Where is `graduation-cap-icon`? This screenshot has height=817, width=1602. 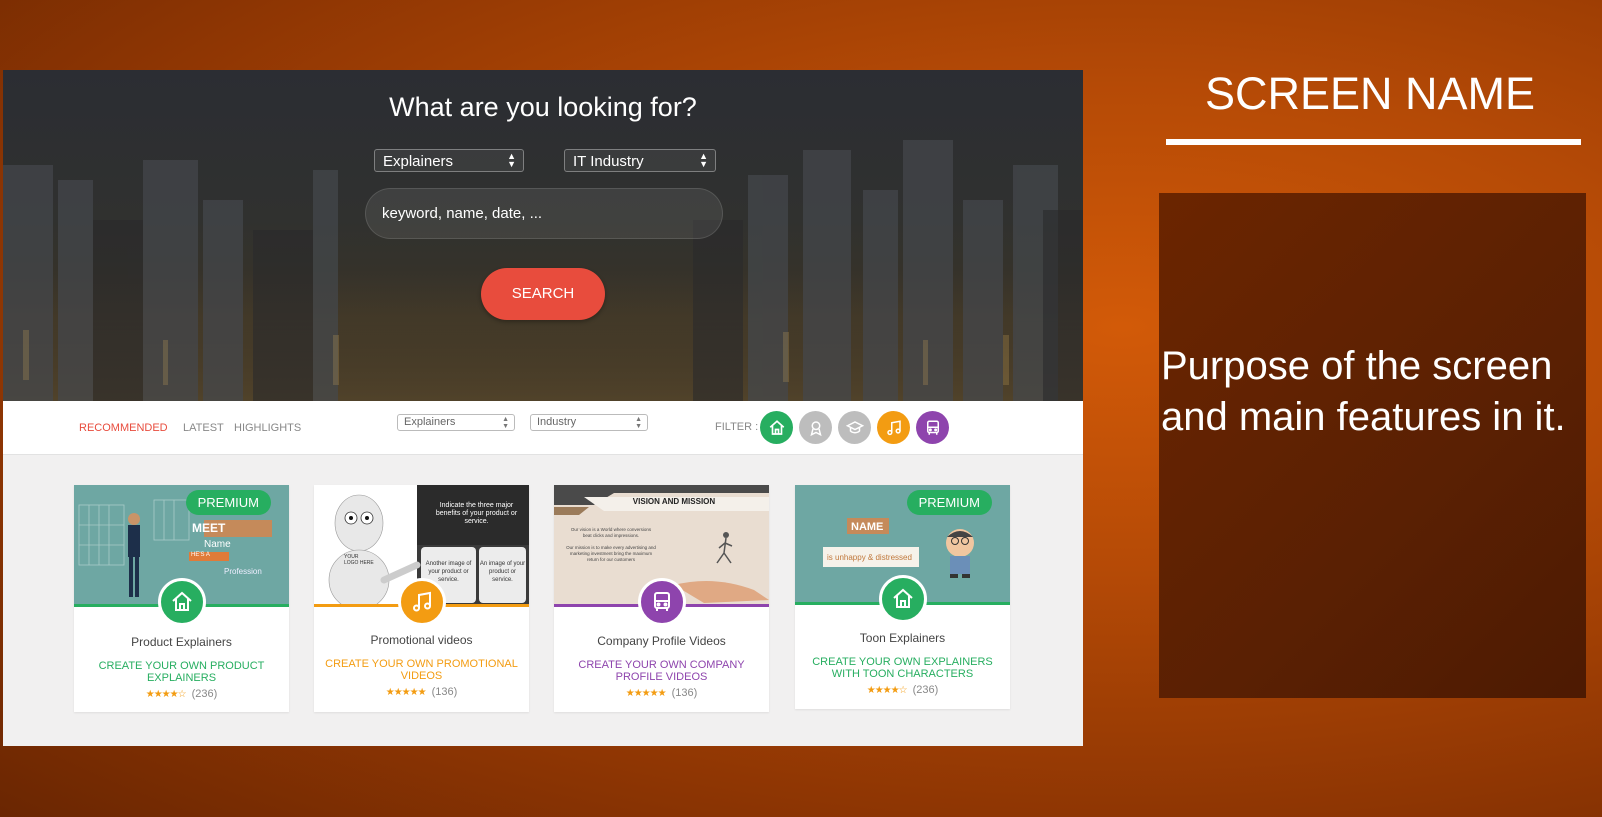
graduation-cap-icon is located at coordinates (854, 426).